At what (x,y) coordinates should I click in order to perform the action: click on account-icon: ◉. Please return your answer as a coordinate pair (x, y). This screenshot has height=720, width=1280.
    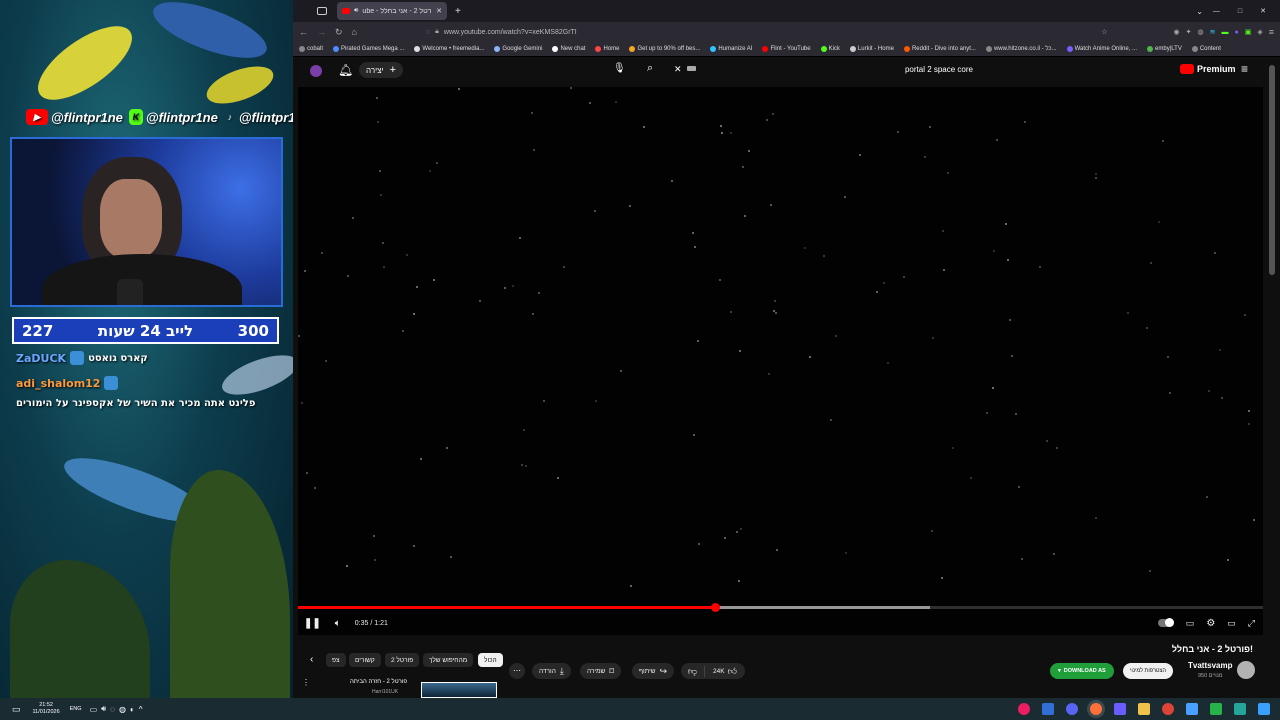
    Looking at the image, I should click on (1177, 32).